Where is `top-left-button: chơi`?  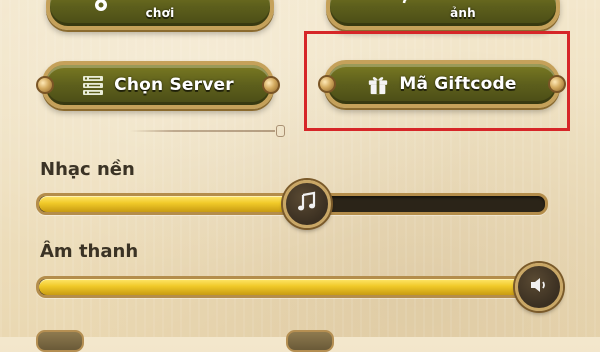 top-left-button: chơi is located at coordinates (160, 15).